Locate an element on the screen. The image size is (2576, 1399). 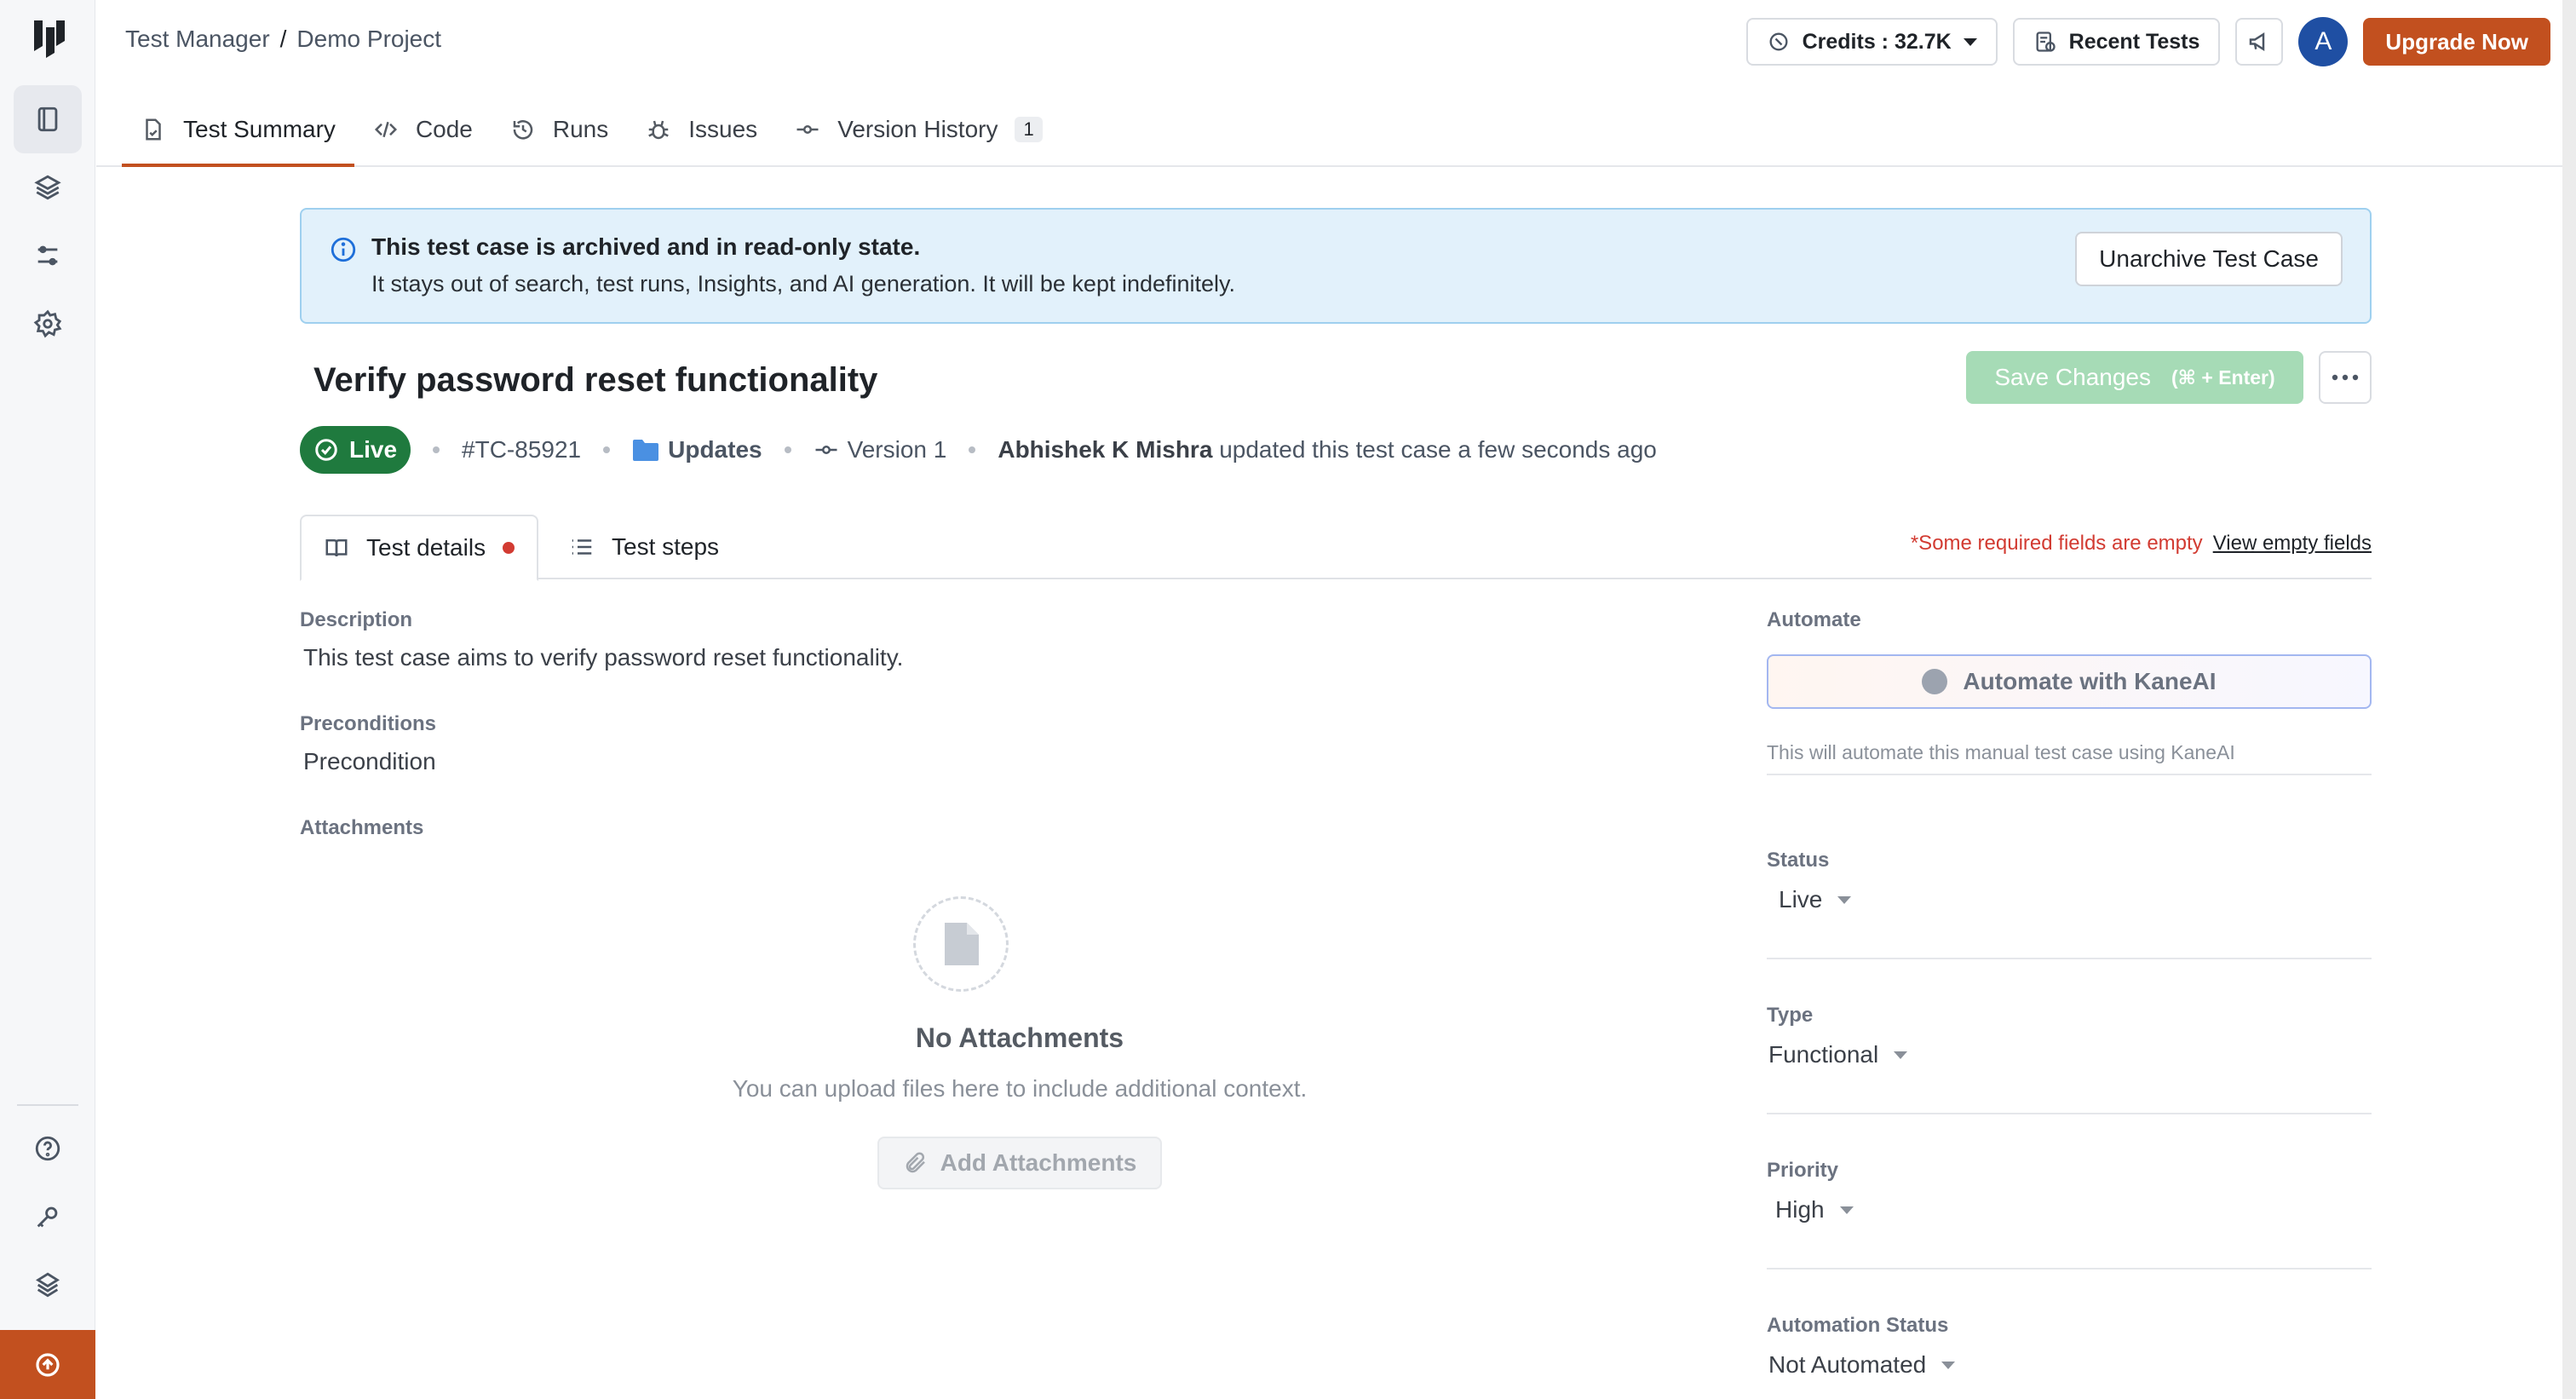
tab-runs: Runs is located at coordinates (559, 129).